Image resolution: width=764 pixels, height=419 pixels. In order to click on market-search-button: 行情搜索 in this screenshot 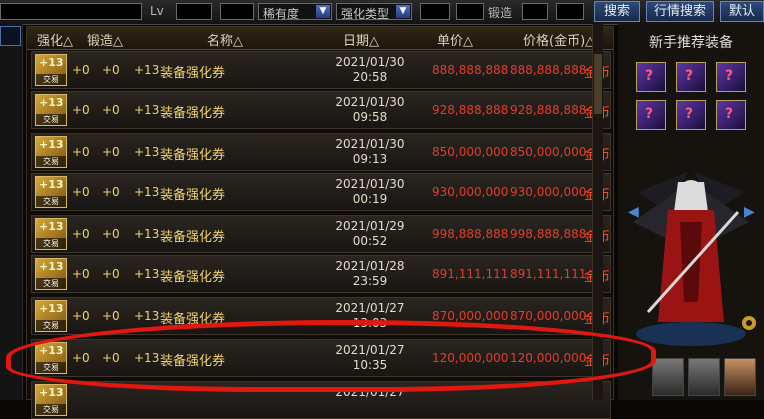, I will do `click(680, 11)`.